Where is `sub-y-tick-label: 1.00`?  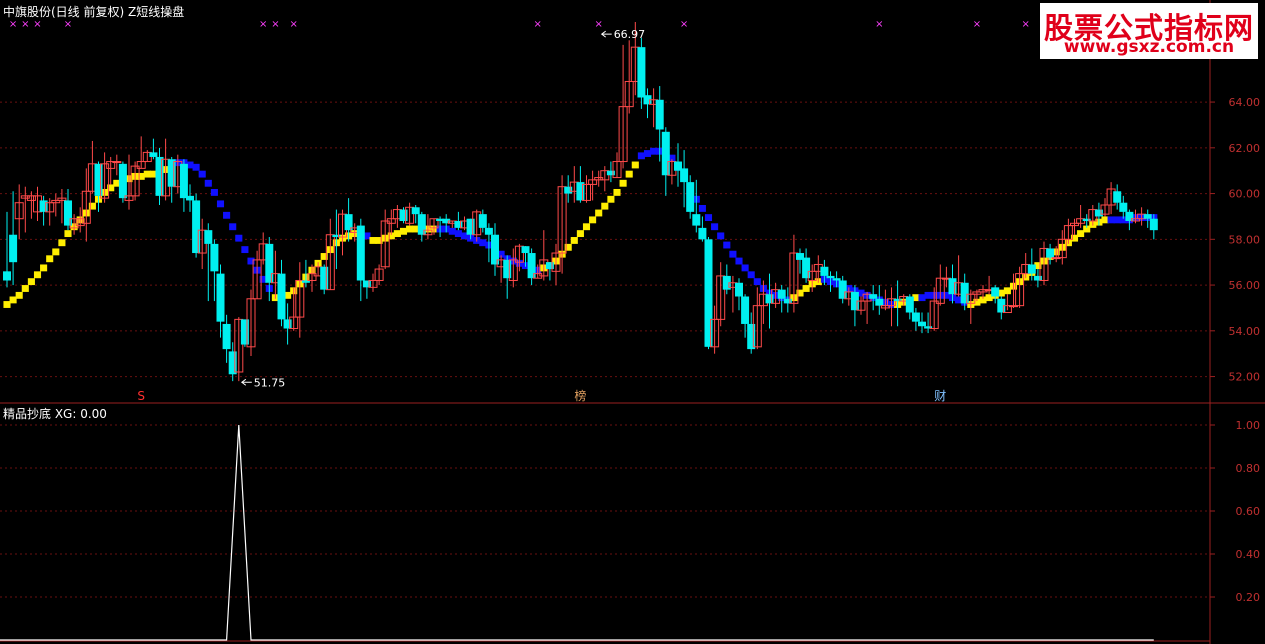
sub-y-tick-label: 1.00 is located at coordinates (1248, 425).